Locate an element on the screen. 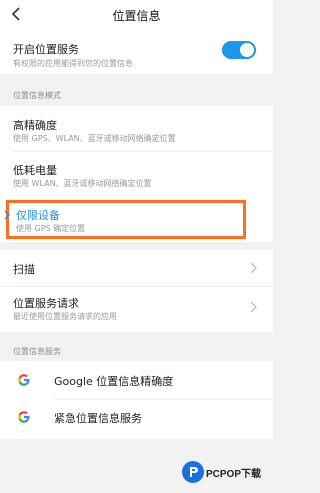 The height and width of the screenshot is (493, 320). service-item-google-accuracy: Google 位置信息精确度 is located at coordinates (136, 380).